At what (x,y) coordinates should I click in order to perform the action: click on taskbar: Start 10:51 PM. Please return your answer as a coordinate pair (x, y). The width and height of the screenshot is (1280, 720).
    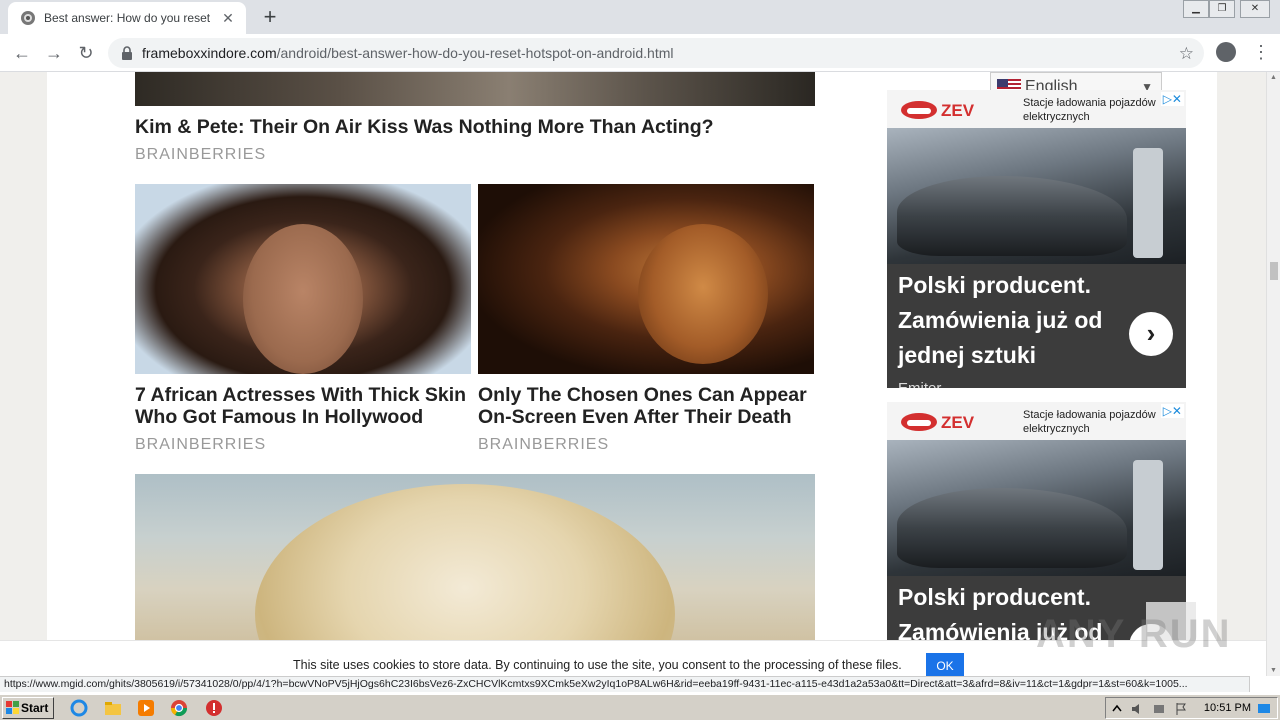
    Looking at the image, I should click on (640, 707).